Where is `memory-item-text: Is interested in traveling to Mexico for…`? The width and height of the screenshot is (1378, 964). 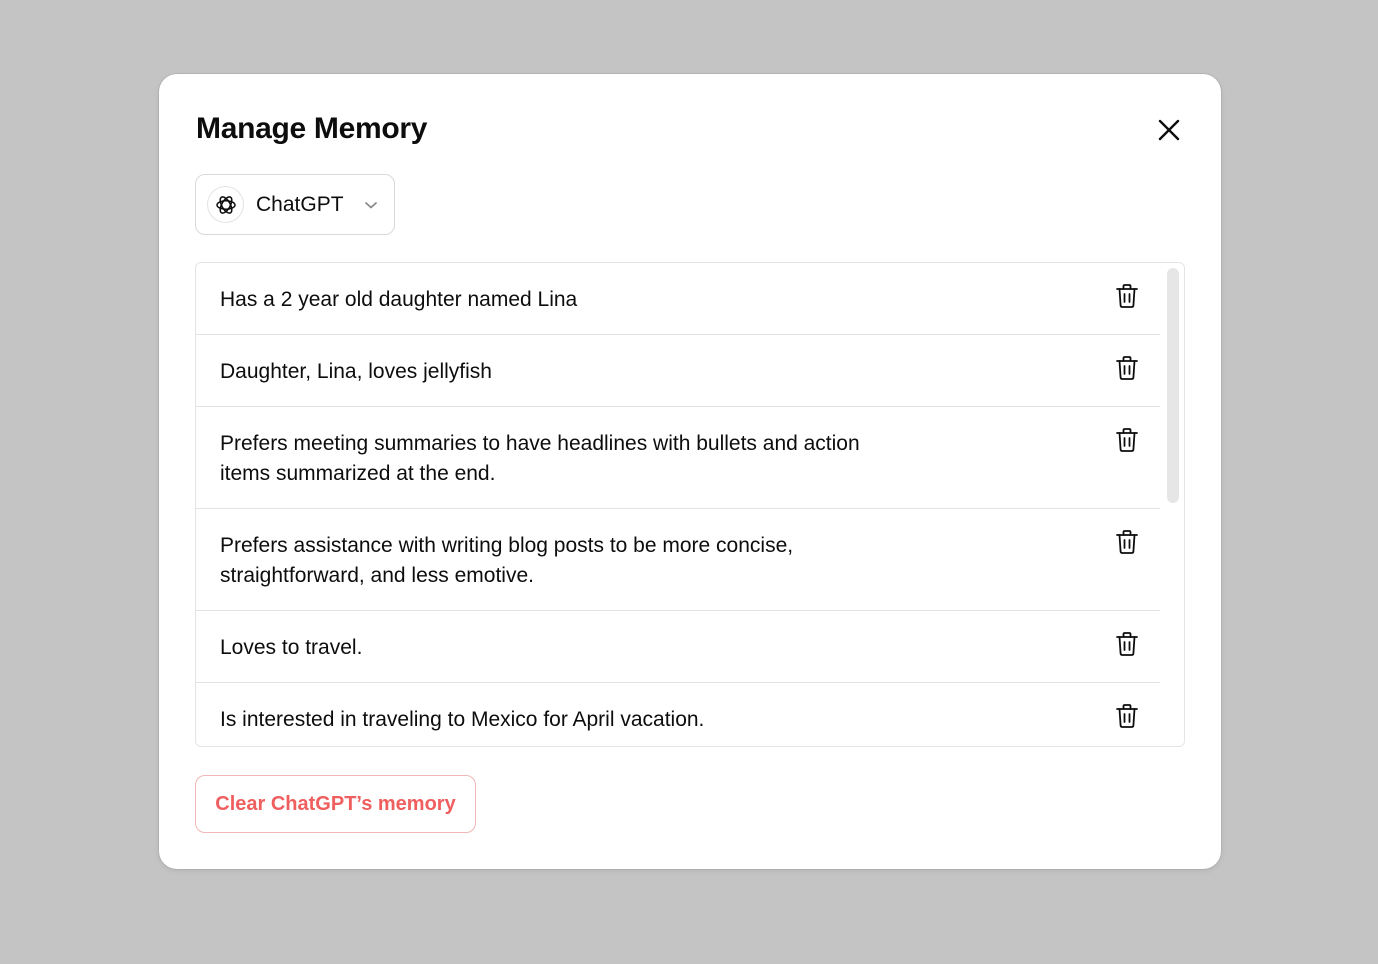 memory-item-text: Is interested in traveling to Mexico for… is located at coordinates (462, 719).